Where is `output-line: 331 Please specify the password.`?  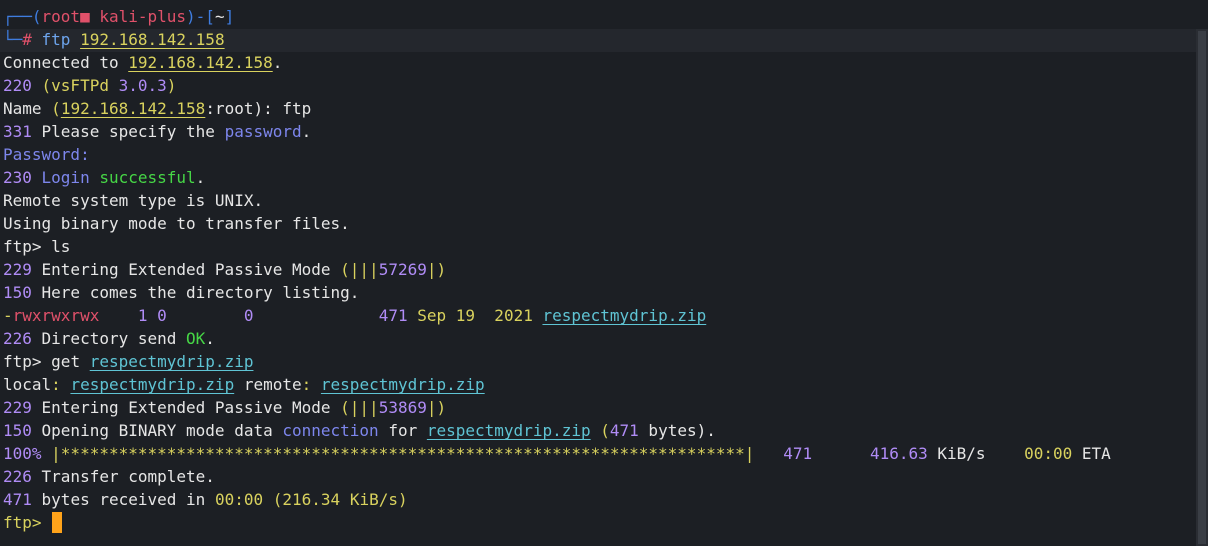
output-line: 331 Please specify the password. is located at coordinates (598, 131).